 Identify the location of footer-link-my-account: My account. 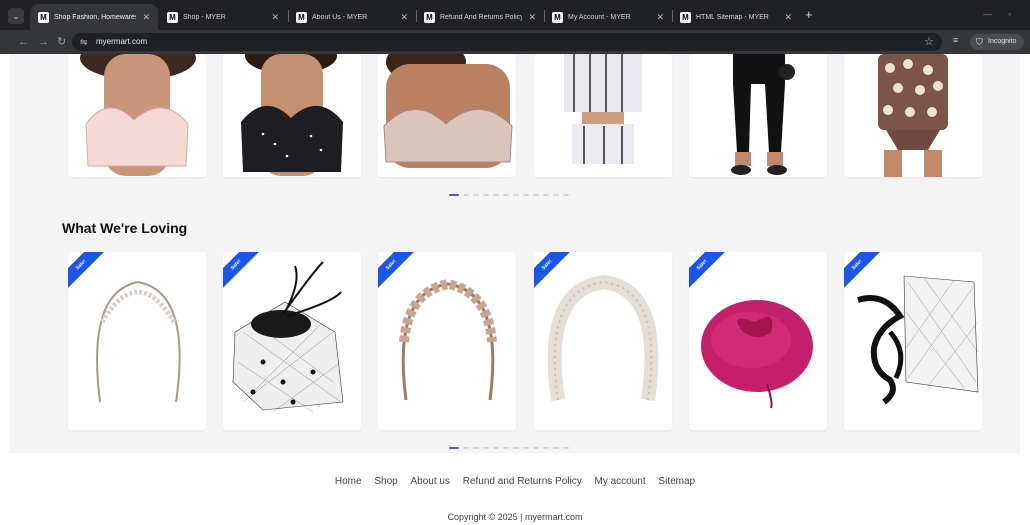
(620, 481).